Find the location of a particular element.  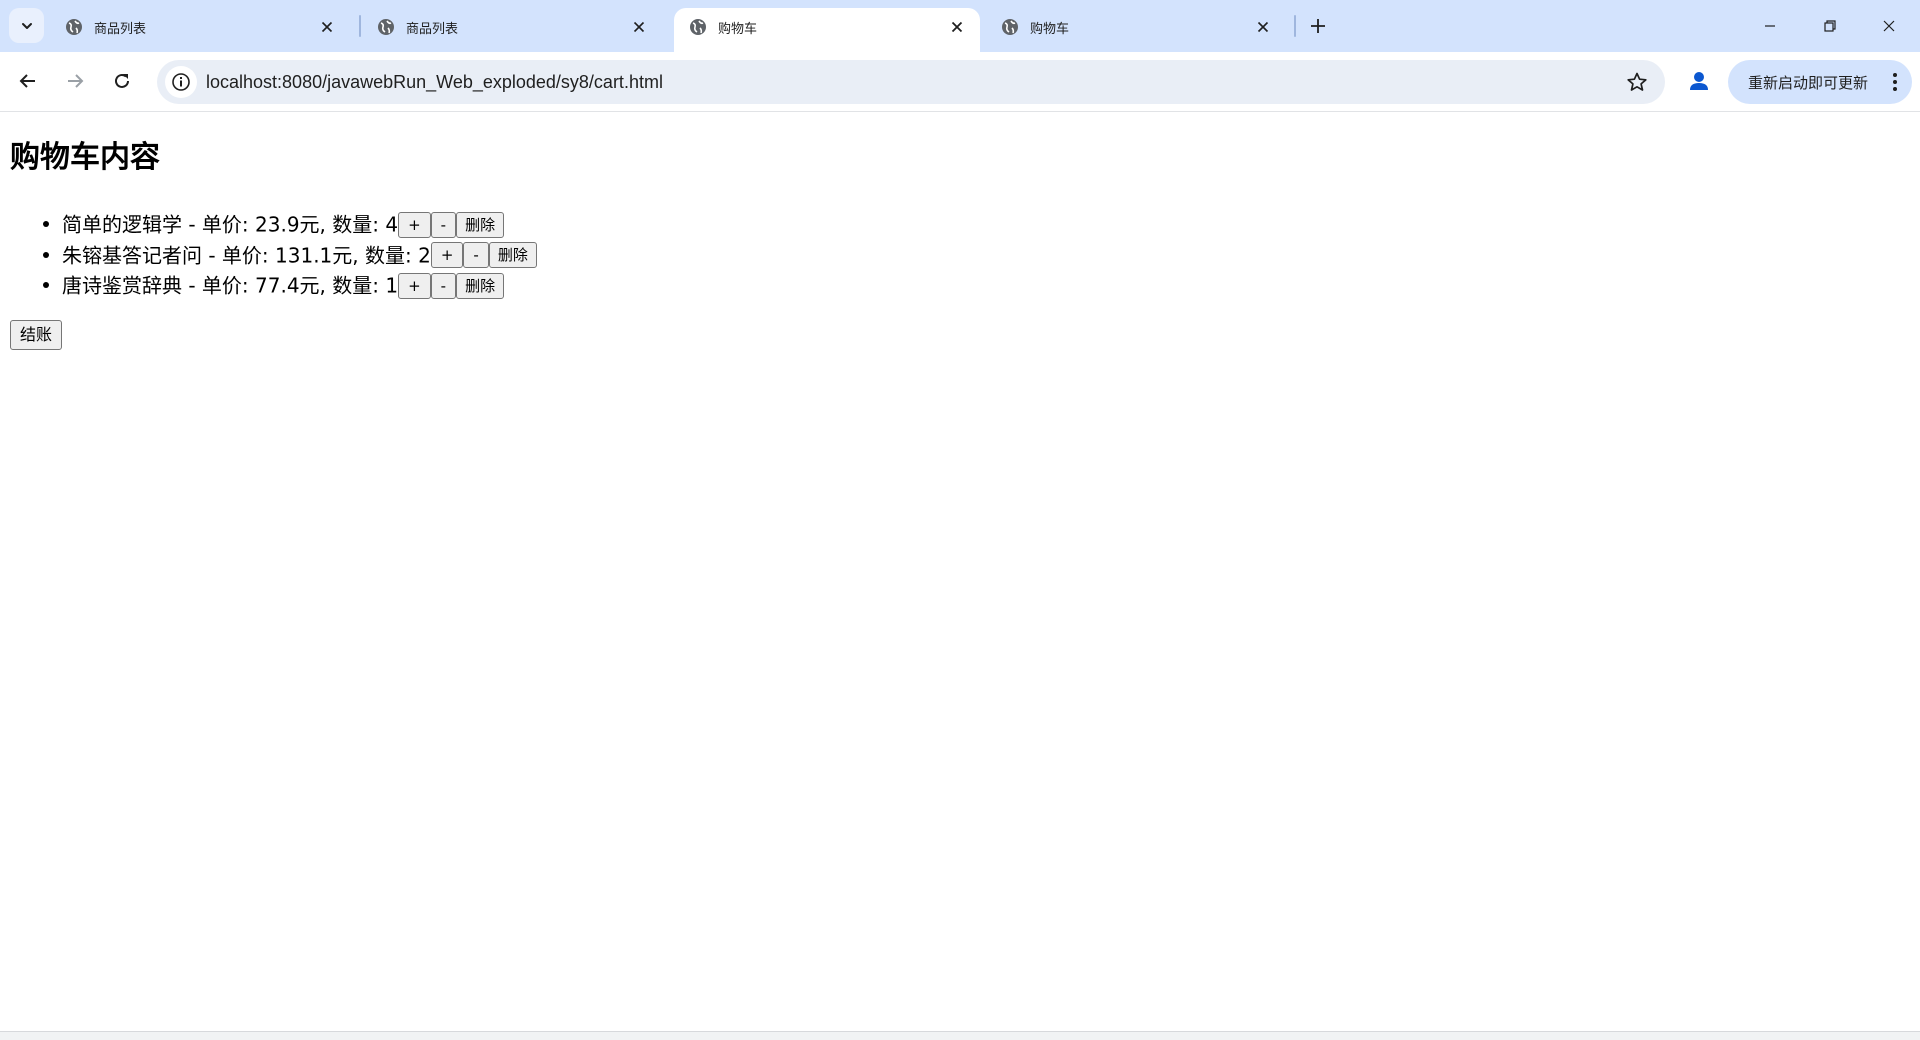

back-button is located at coordinates (28, 81).